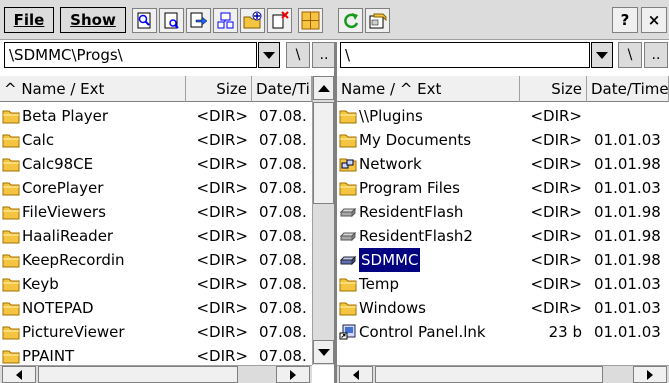 This screenshot has height=383, width=669. Describe the element at coordinates (68, 236) in the screenshot. I see `file-name-text: HaaliReader` at that location.